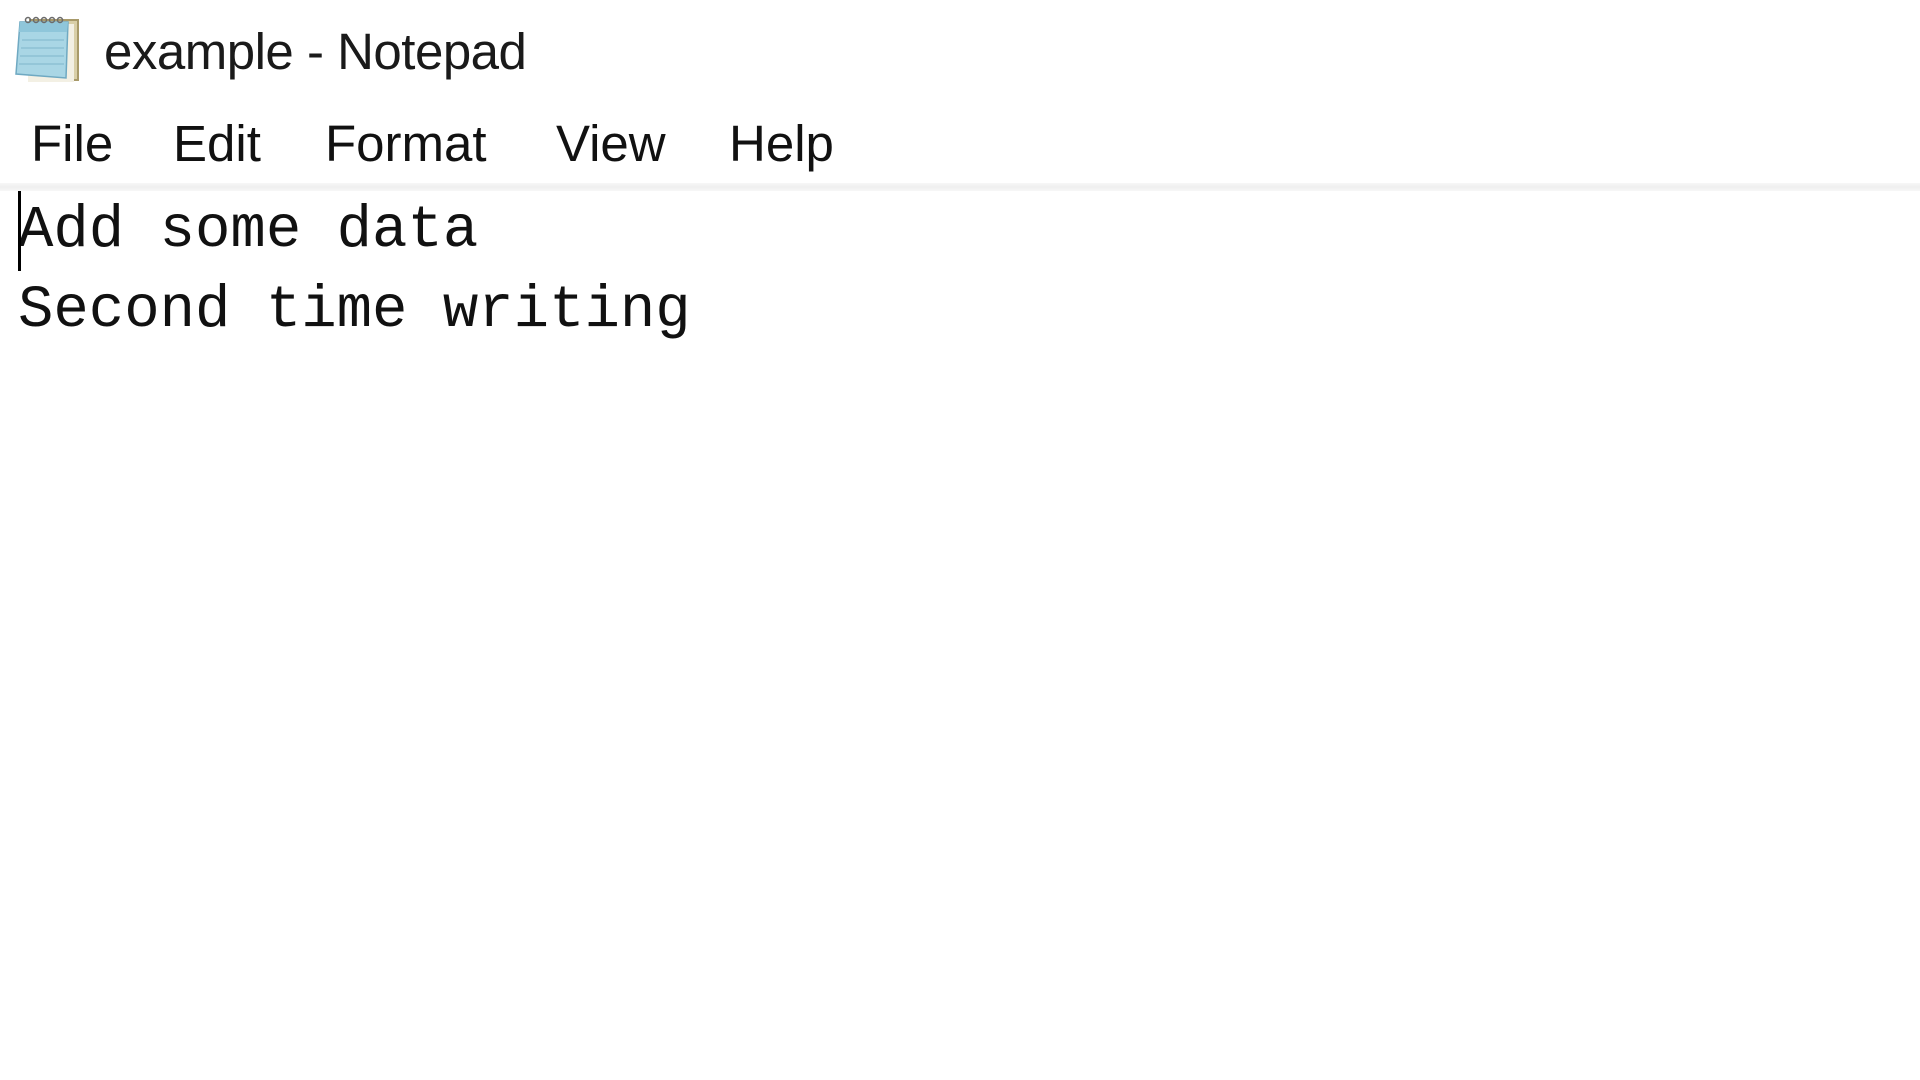  Describe the element at coordinates (248, 231) in the screenshot. I see `editor-line: Add some data` at that location.